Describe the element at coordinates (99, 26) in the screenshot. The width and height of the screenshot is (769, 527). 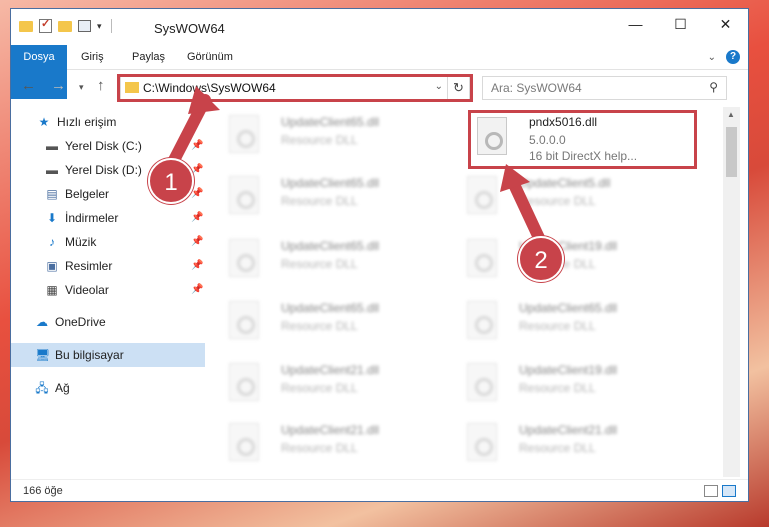
I see `customize-toolbar-chevron-icon: ▾` at that location.